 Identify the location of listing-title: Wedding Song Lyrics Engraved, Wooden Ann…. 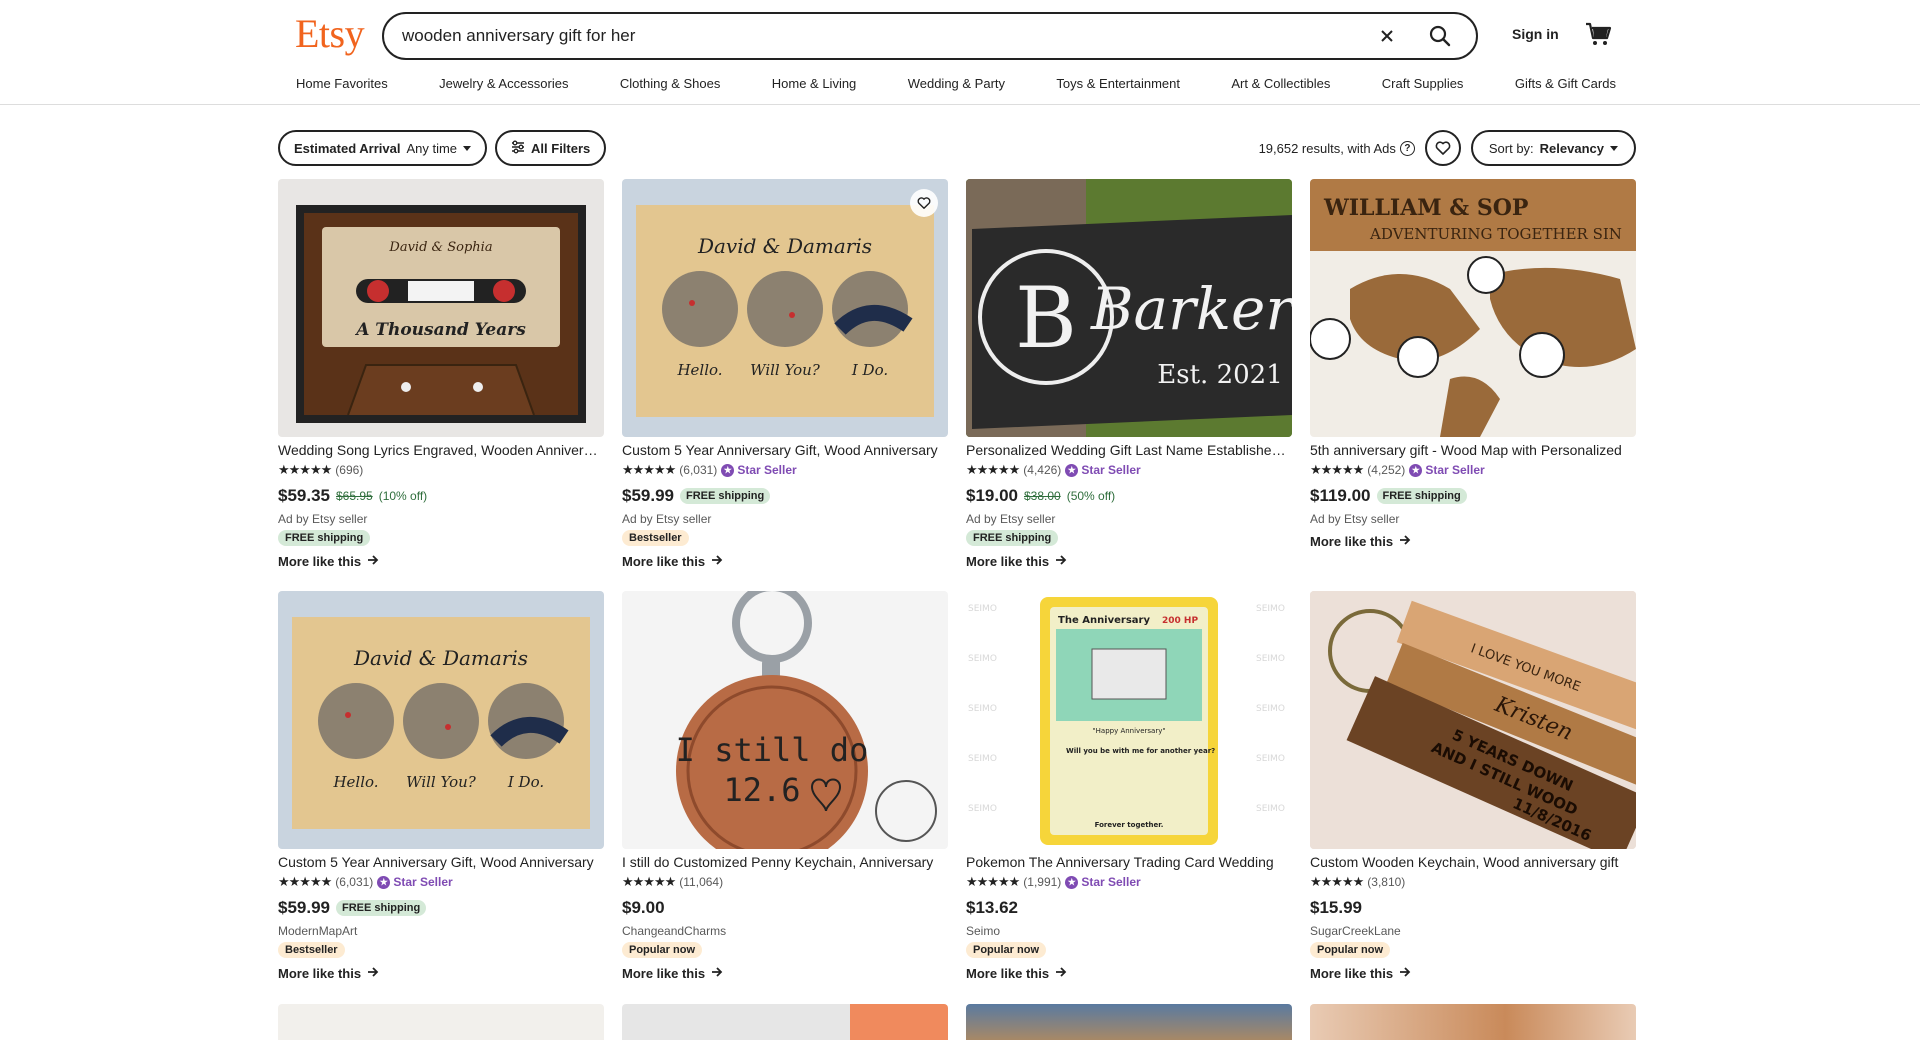
(441, 450).